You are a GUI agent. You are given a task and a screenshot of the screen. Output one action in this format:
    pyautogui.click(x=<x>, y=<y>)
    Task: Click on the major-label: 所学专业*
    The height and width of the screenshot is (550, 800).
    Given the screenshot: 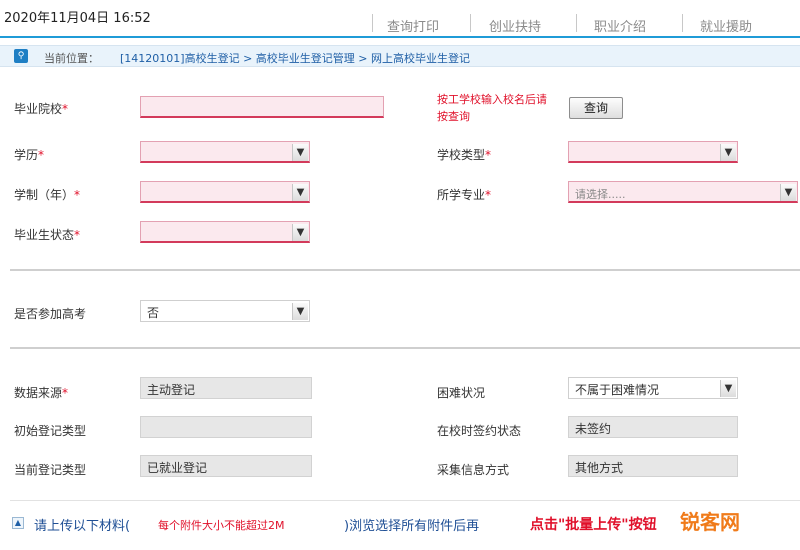 What is the action you would take?
    pyautogui.click(x=464, y=195)
    